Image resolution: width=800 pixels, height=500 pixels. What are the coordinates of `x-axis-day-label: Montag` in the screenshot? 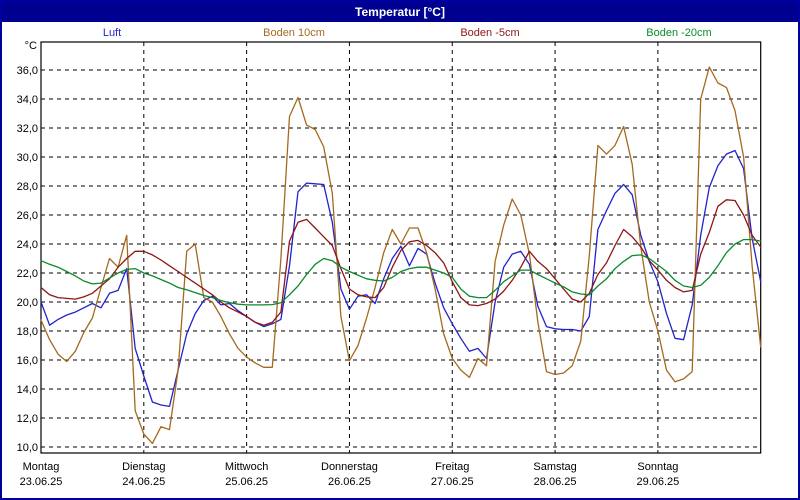 It's located at (41, 467).